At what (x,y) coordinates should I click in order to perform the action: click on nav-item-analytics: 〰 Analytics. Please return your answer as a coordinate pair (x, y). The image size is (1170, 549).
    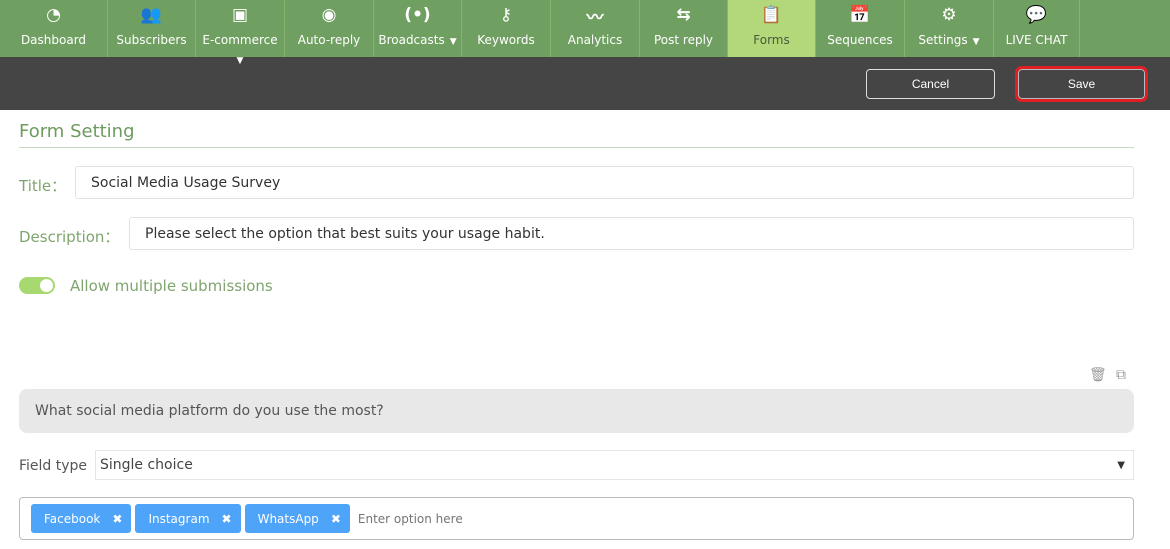
    Looking at the image, I should click on (595, 28).